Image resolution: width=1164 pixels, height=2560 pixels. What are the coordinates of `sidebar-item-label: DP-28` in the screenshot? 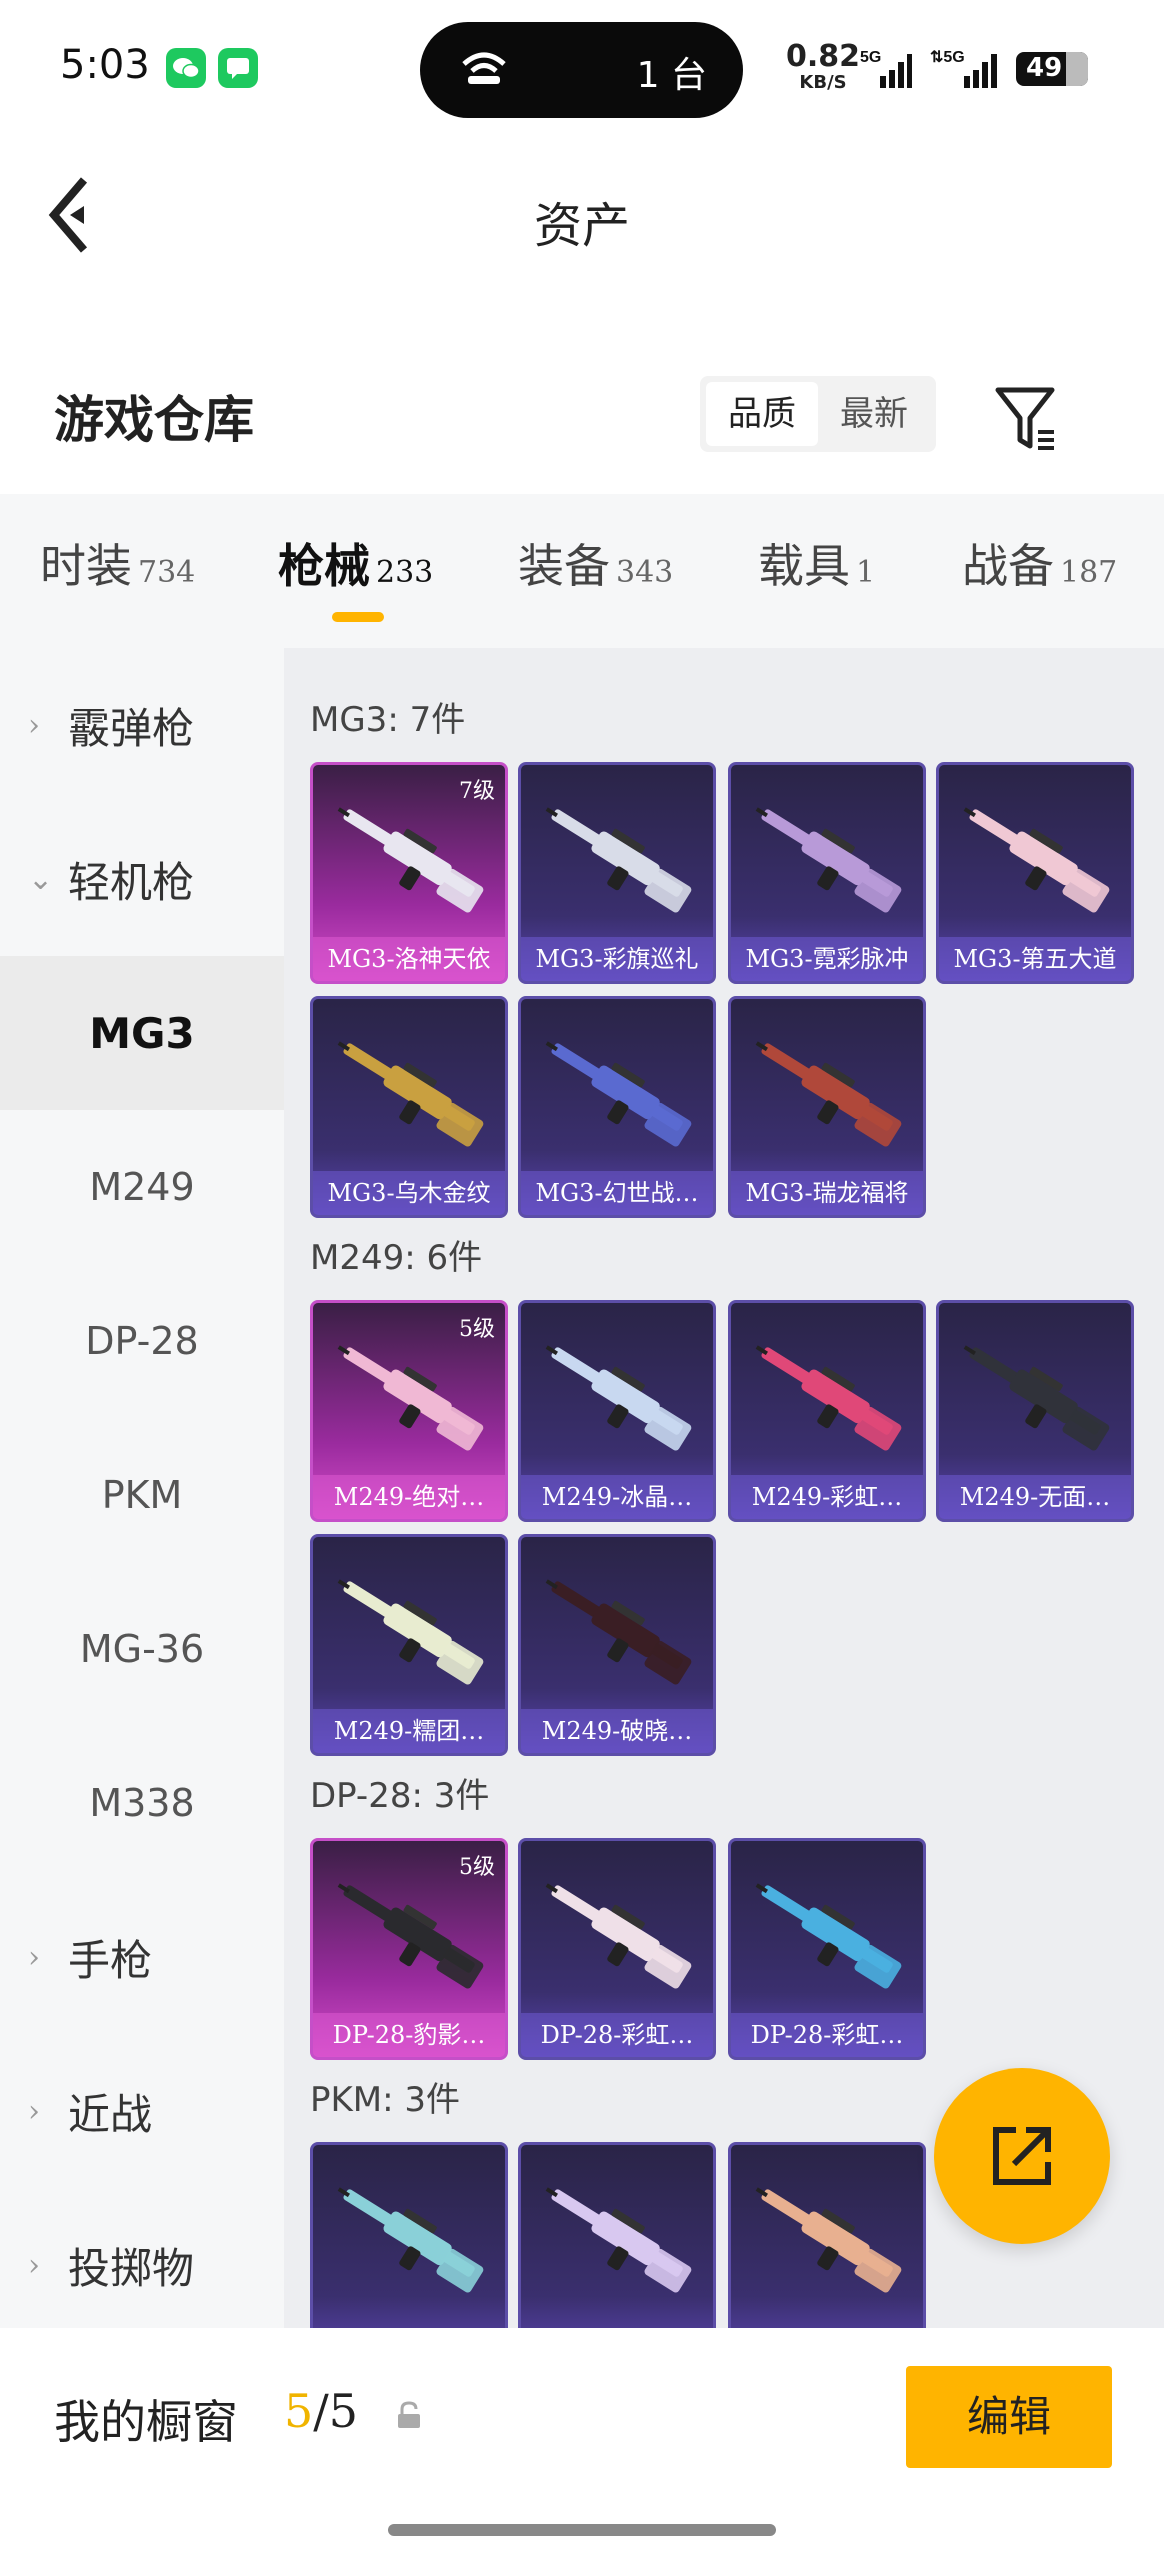 It's located at (142, 1341).